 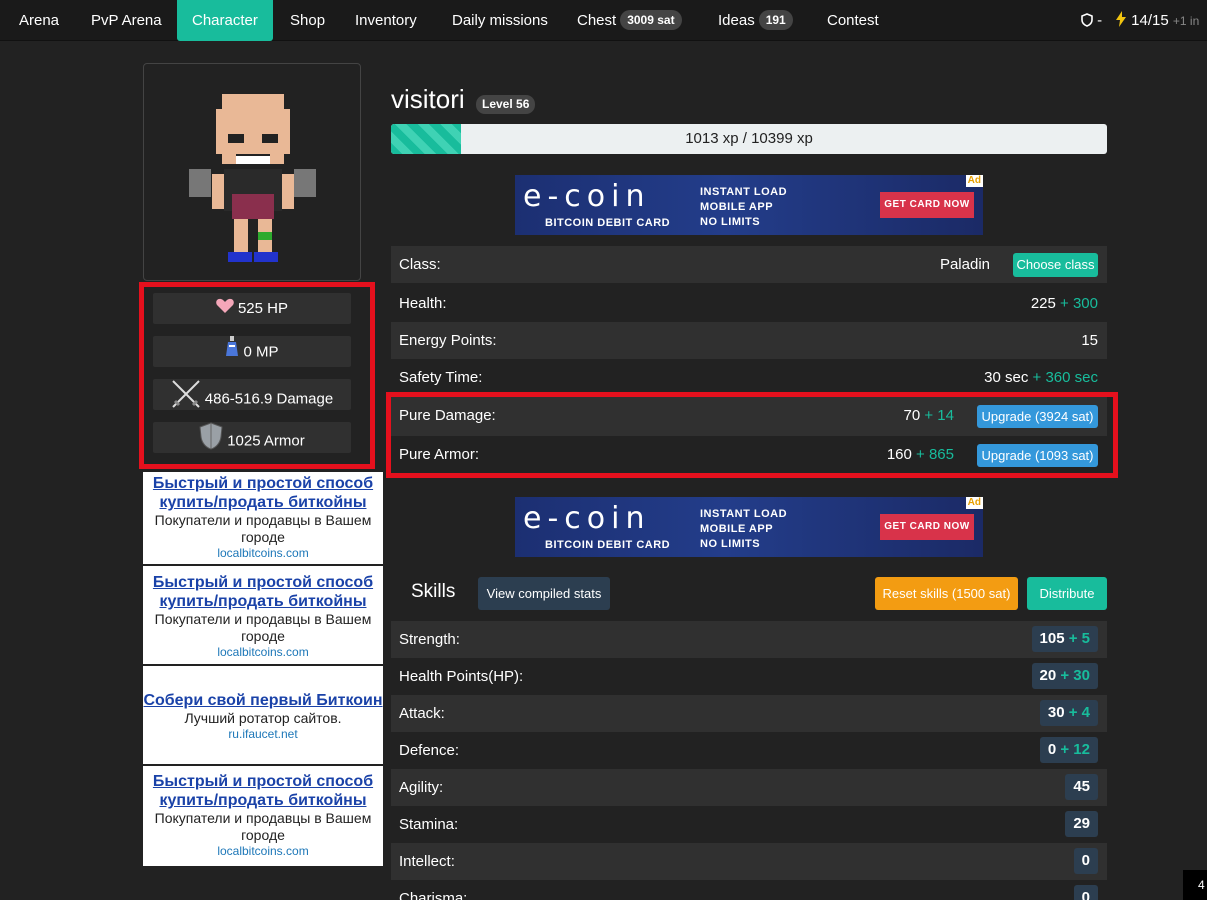 What do you see at coordinates (448, 340) in the screenshot?
I see `energy-label: Energy Points:` at bounding box center [448, 340].